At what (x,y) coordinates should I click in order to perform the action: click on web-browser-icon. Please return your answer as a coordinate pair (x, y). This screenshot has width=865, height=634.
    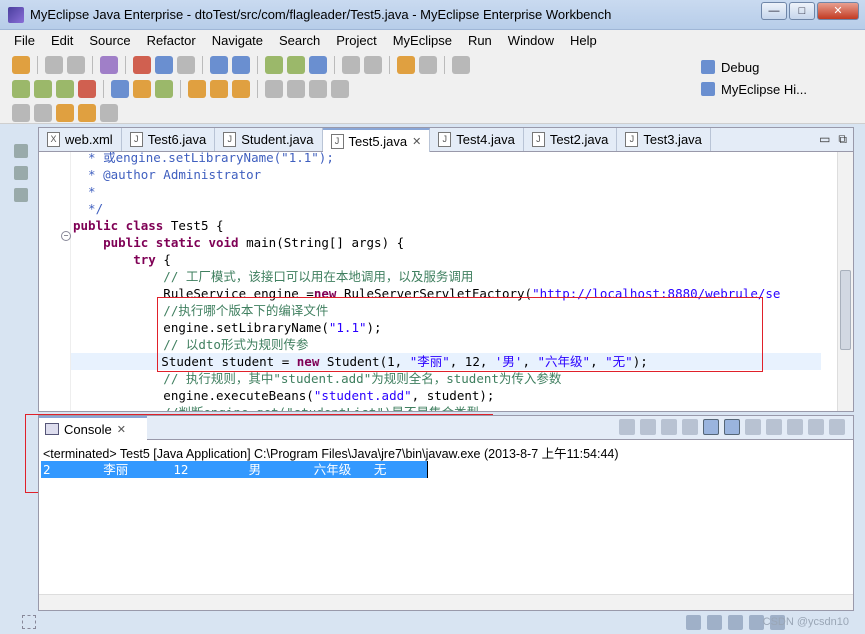
    Looking at the image, I should click on (241, 65).